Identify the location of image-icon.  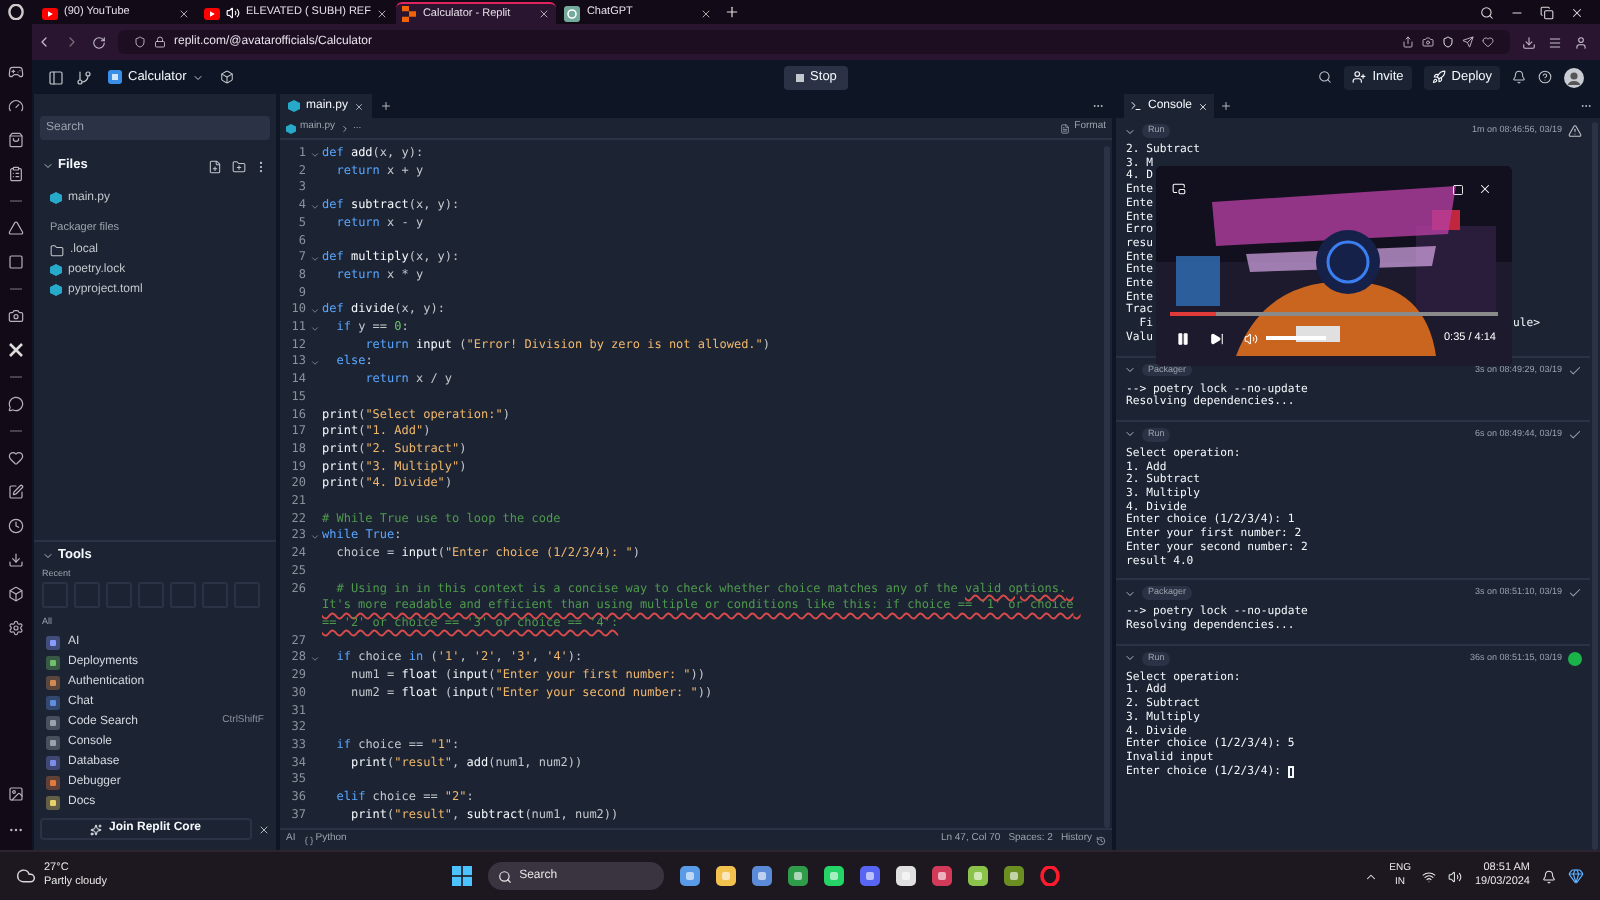
(16, 794).